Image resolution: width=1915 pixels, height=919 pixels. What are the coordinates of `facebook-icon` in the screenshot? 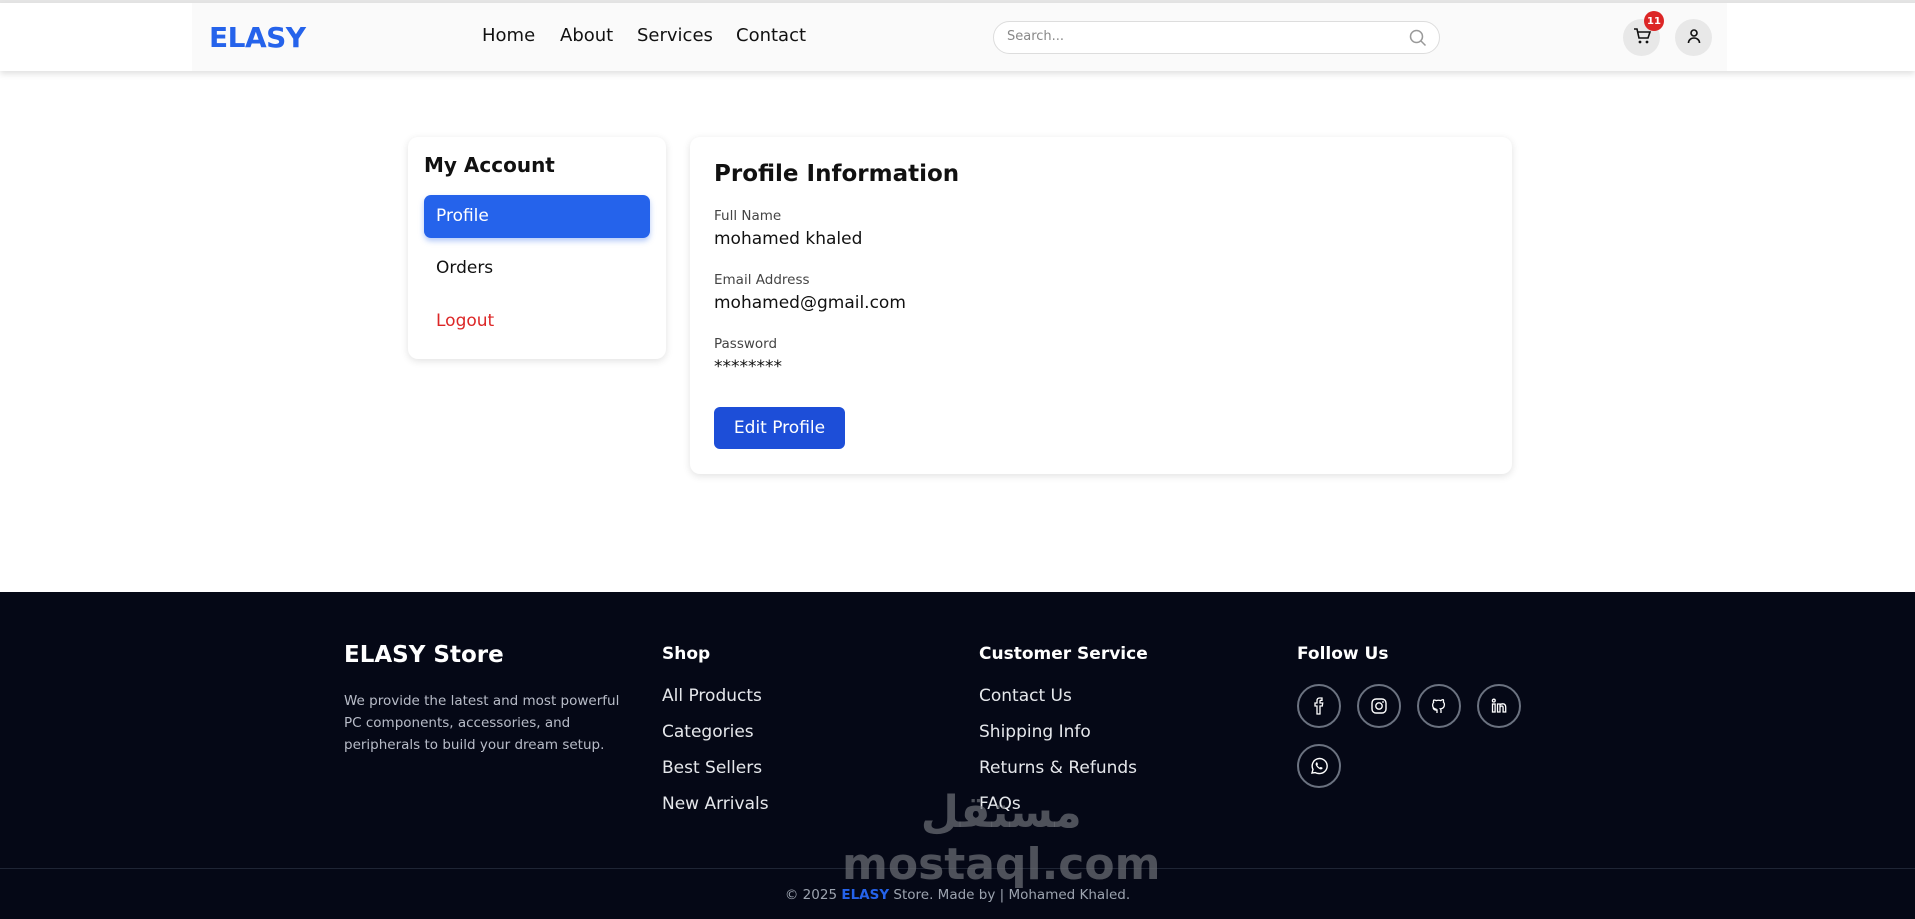 It's located at (1319, 706).